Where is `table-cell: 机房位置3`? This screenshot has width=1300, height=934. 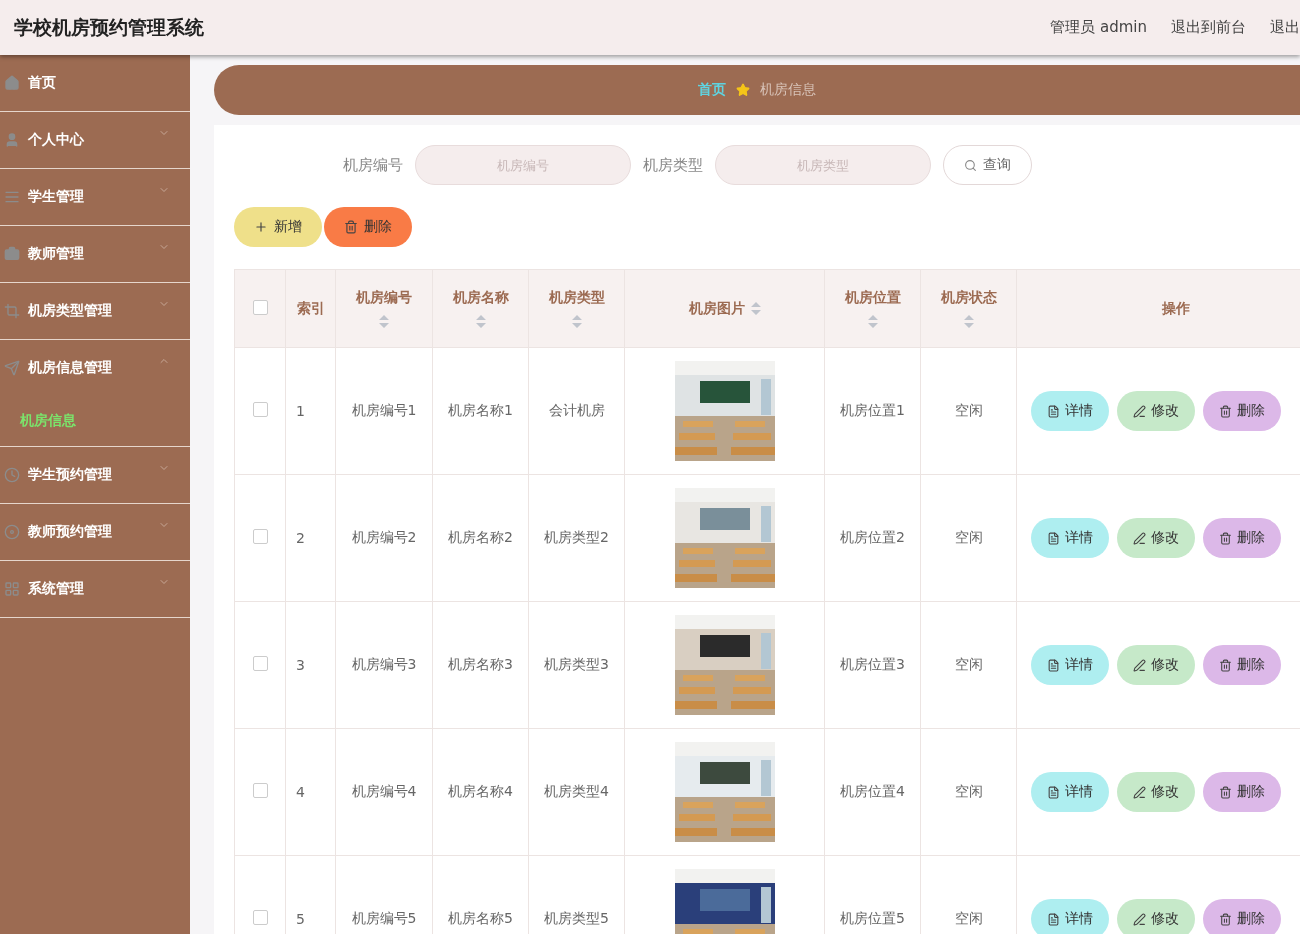 table-cell: 机房位置3 is located at coordinates (872, 664).